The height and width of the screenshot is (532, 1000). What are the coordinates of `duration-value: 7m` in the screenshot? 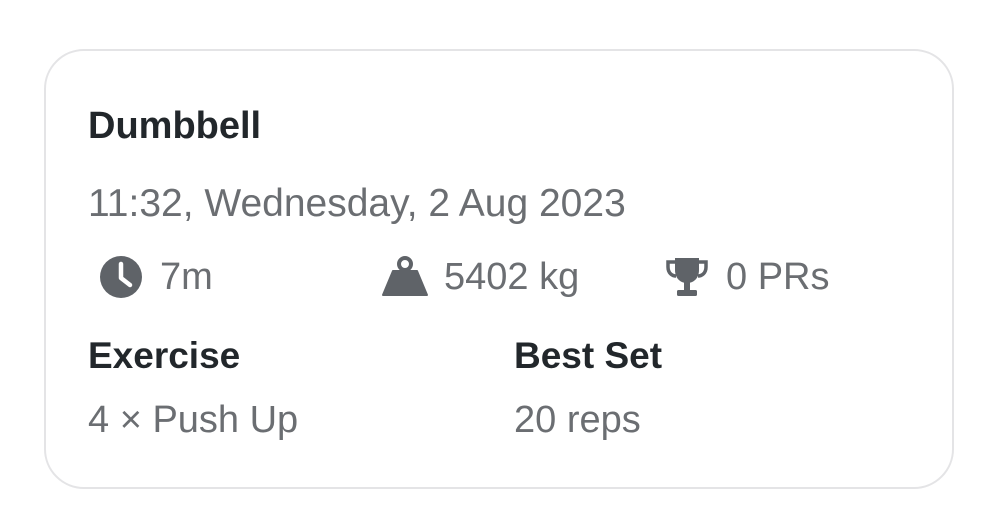 It's located at (186, 276).